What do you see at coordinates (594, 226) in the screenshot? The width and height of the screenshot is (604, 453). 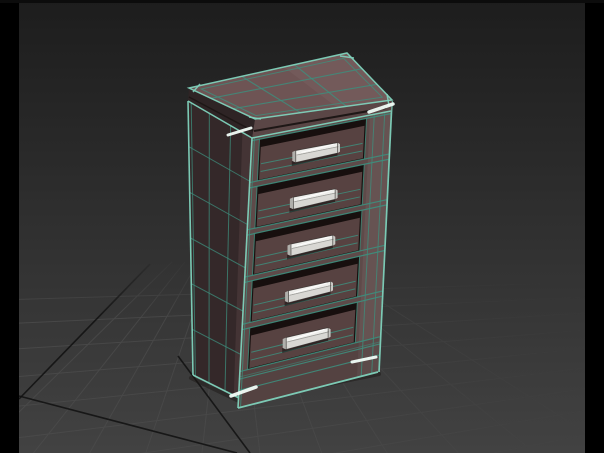 I see `letterbox-right` at bounding box center [594, 226].